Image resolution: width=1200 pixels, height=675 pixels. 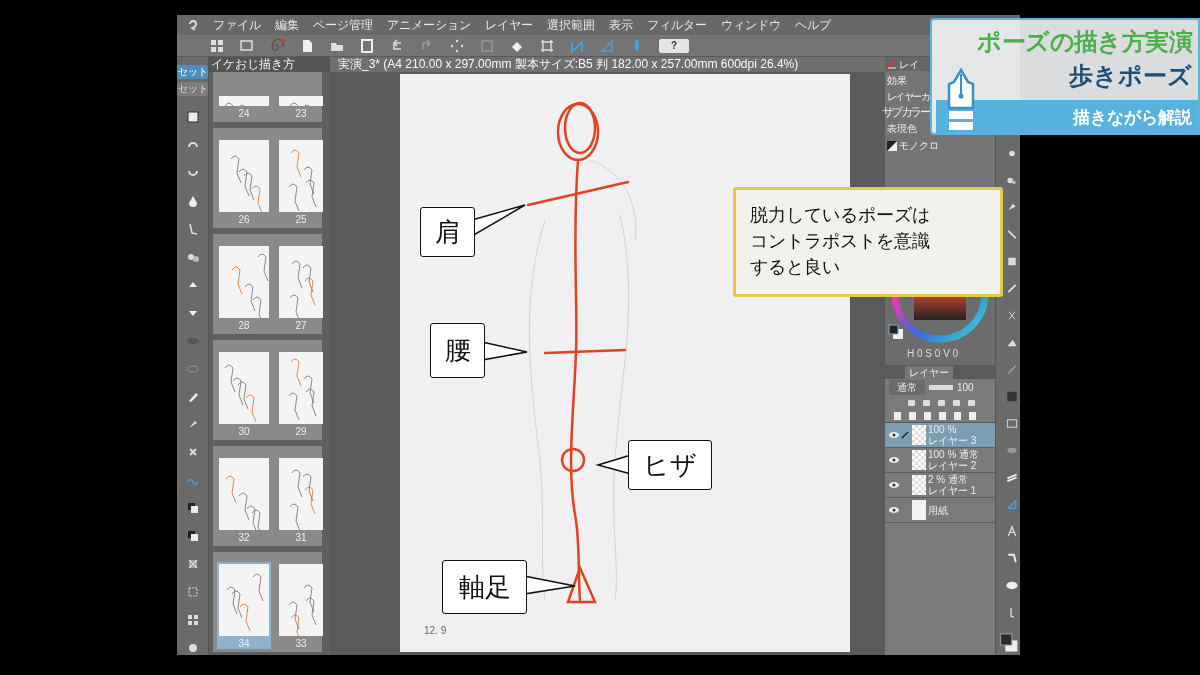 I want to click on field-label: レイヤーカ, so click(x=909, y=96).